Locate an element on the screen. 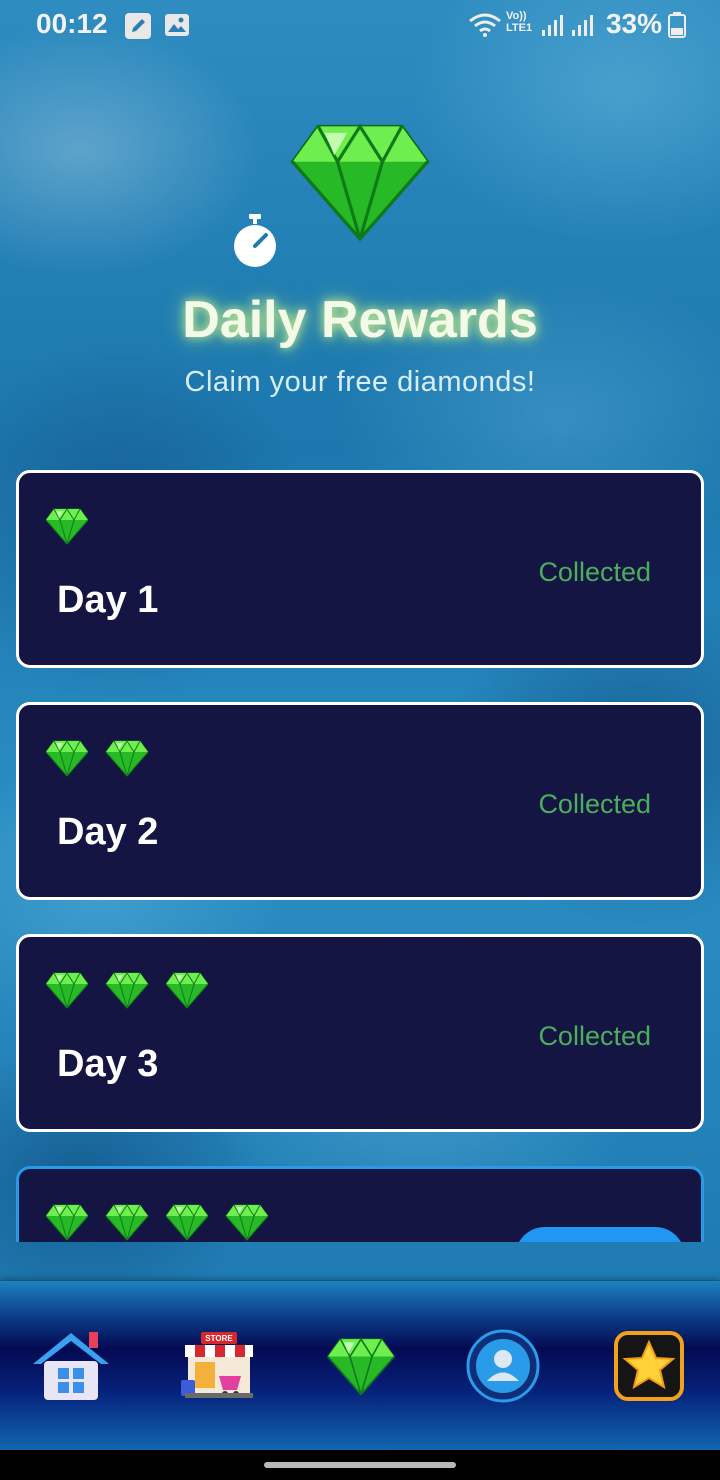 The height and width of the screenshot is (1480, 720). image-icon is located at coordinates (177, 25).